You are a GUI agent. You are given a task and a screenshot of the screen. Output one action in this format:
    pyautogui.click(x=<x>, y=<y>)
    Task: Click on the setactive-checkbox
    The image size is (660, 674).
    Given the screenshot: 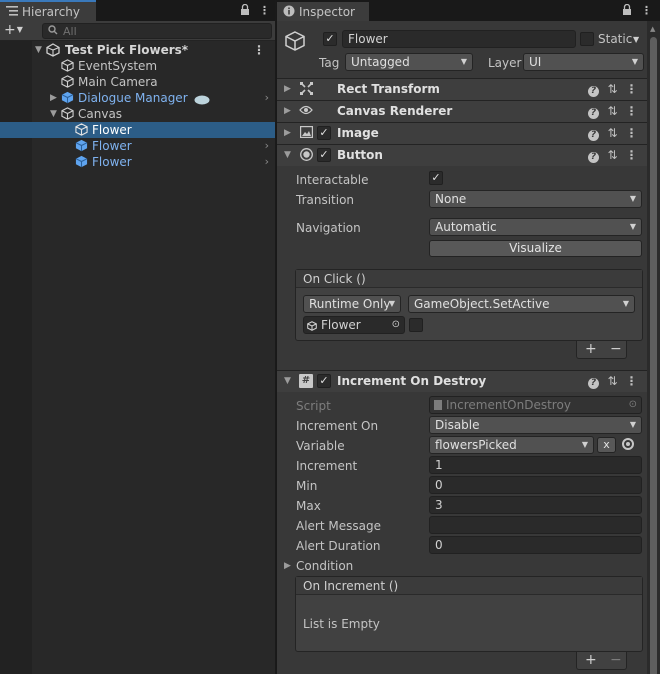 What is the action you would take?
    pyautogui.click(x=416, y=325)
    